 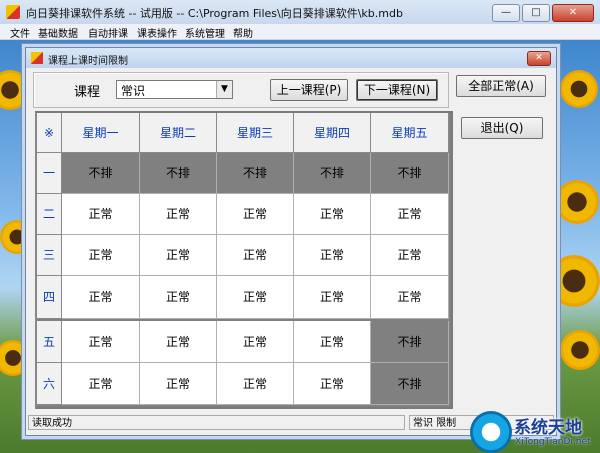 What do you see at coordinates (506, 13) in the screenshot?
I see `minimize-button: —` at bounding box center [506, 13].